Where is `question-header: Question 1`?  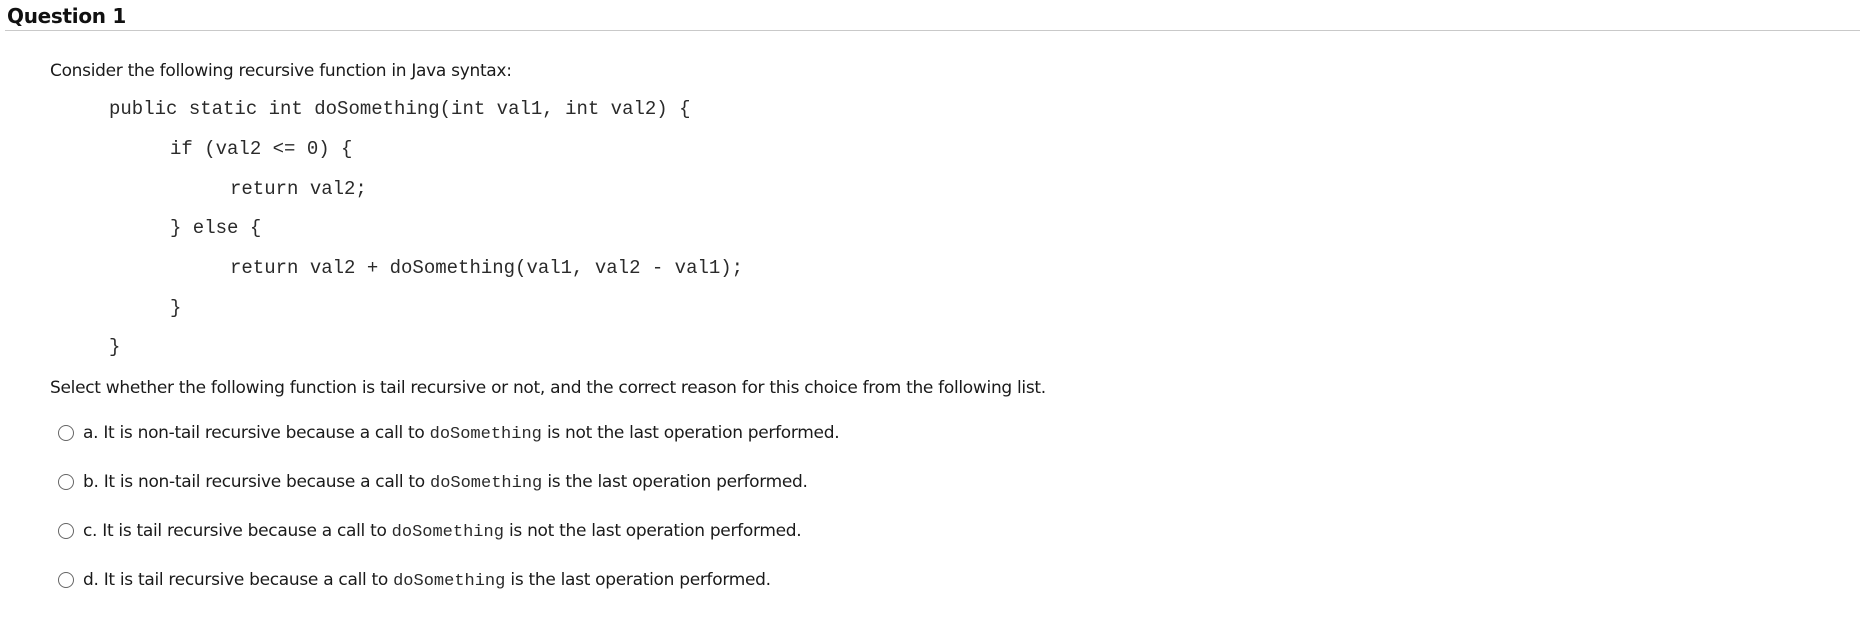
question-header: Question 1 is located at coordinates (932, 15).